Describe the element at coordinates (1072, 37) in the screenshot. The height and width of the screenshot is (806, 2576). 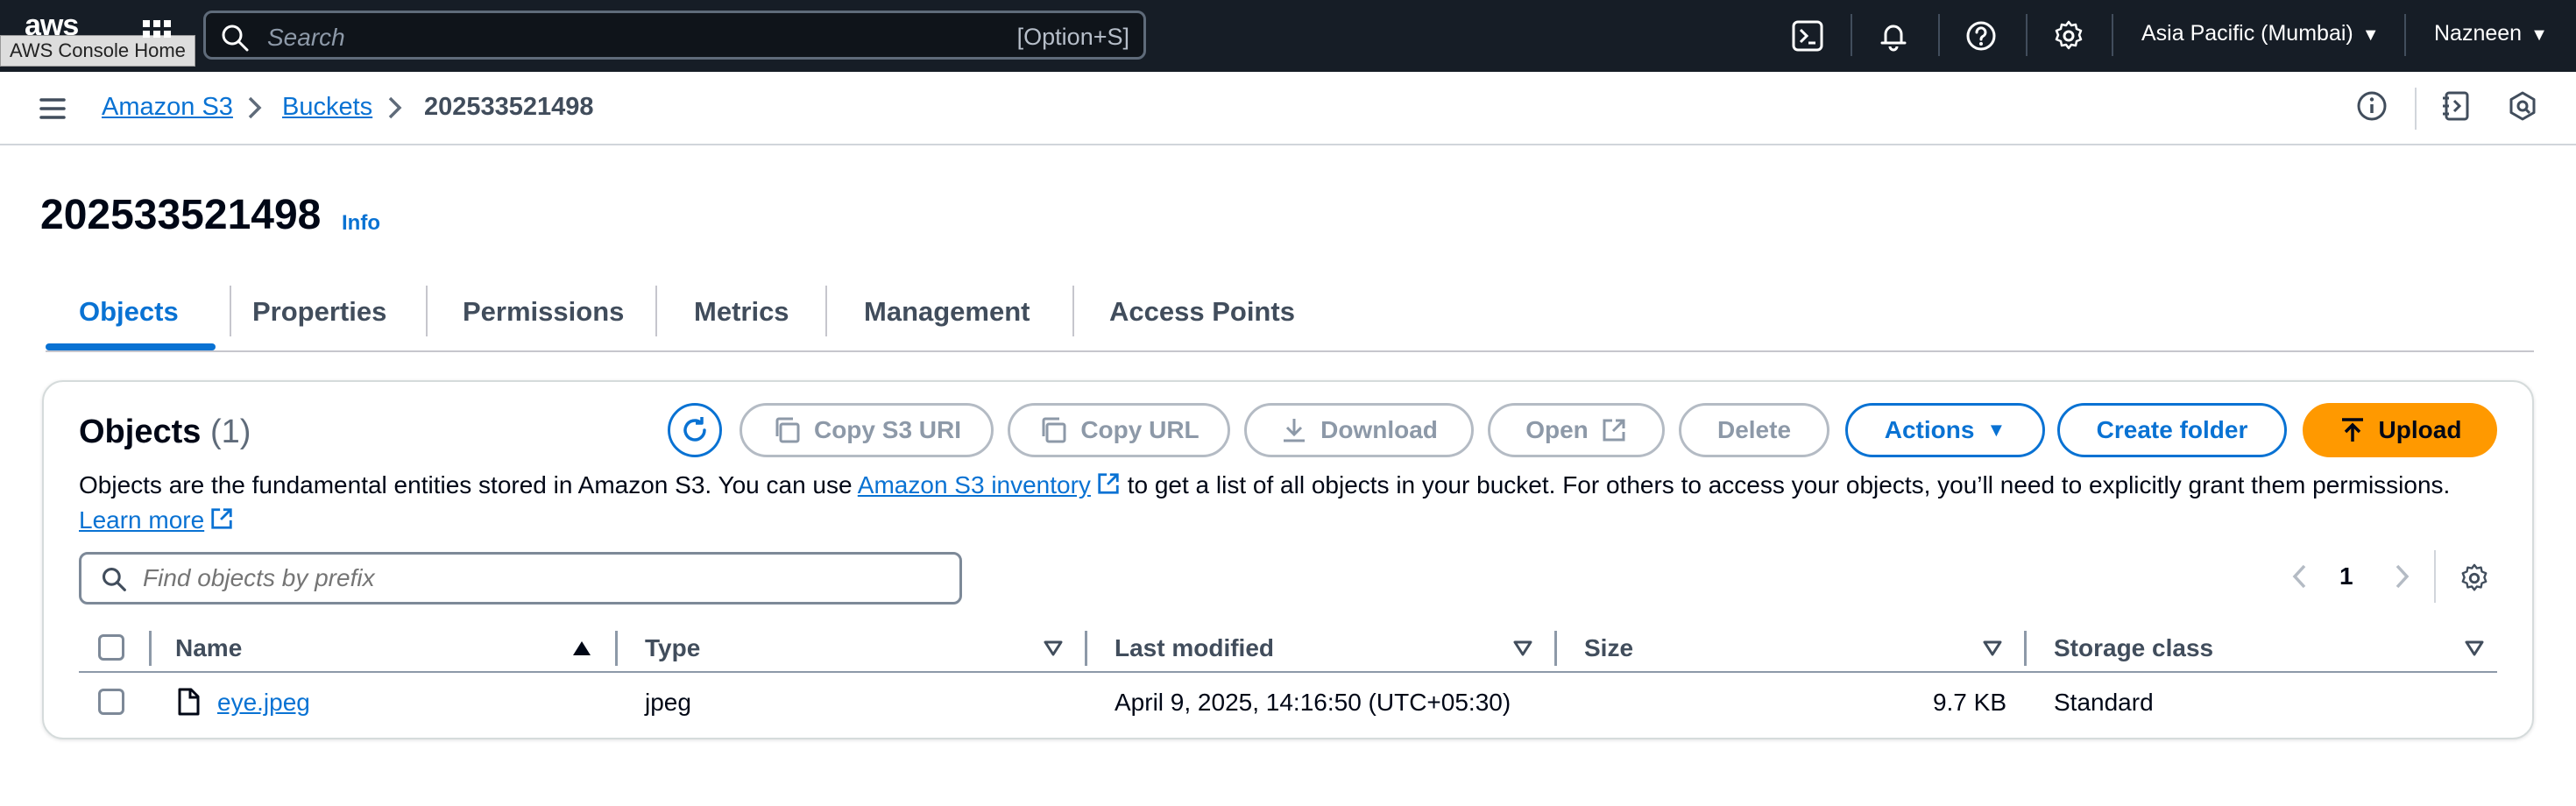
I see `search-shortcut: [Option+S]` at that location.